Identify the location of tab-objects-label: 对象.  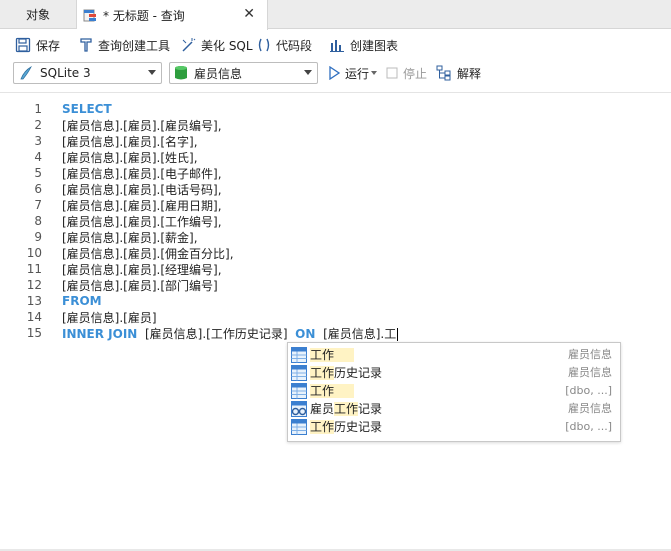
(37, 15).